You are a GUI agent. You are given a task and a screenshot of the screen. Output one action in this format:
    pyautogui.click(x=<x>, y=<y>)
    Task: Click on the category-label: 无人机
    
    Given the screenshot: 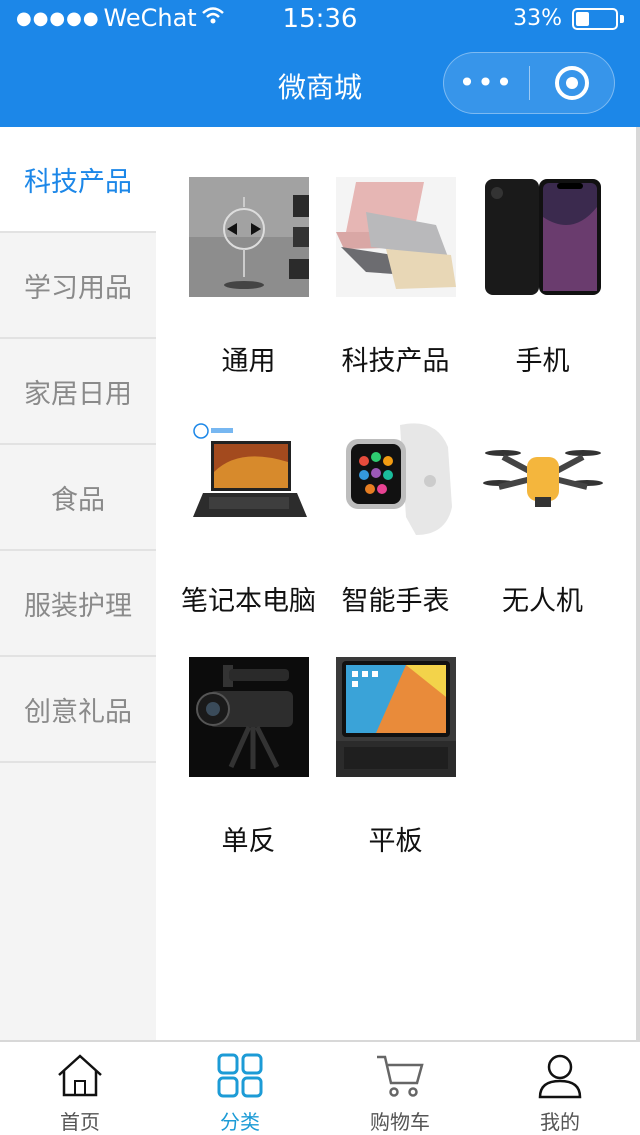 What is the action you would take?
    pyautogui.click(x=542, y=601)
    